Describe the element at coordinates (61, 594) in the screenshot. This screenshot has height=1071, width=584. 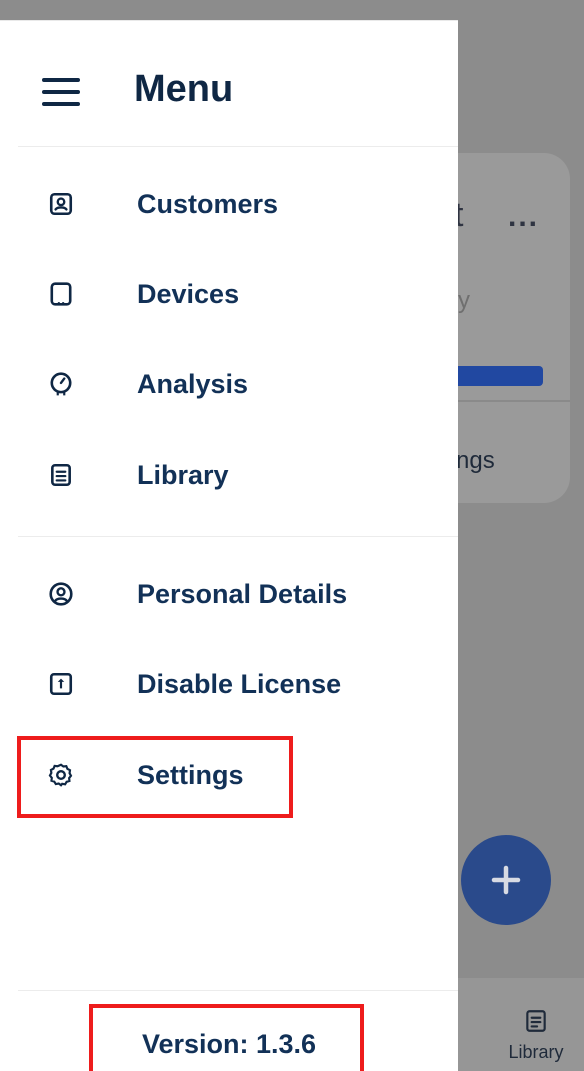
I see `user-circle-icon` at that location.